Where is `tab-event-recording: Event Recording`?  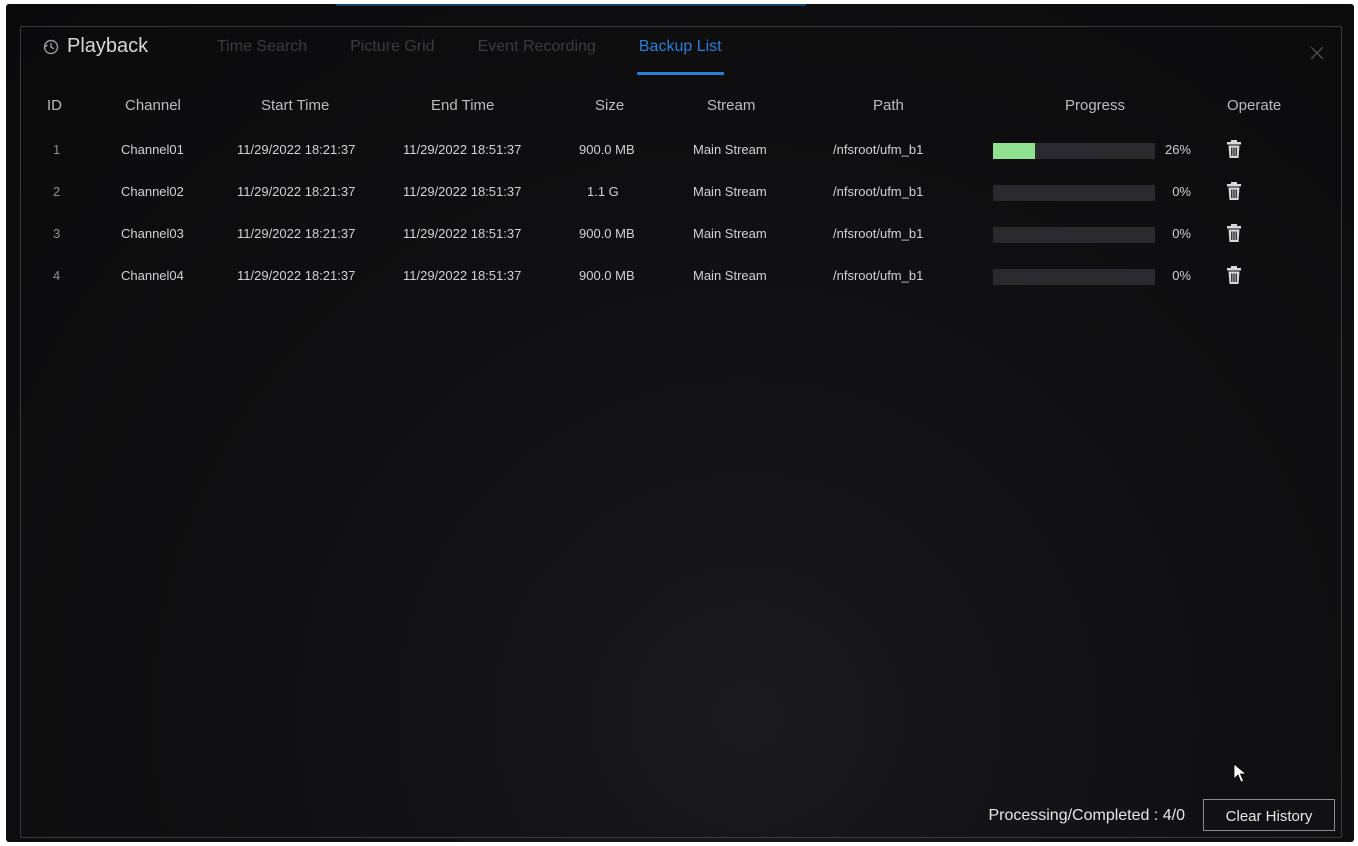 tab-event-recording: Event Recording is located at coordinates (537, 47).